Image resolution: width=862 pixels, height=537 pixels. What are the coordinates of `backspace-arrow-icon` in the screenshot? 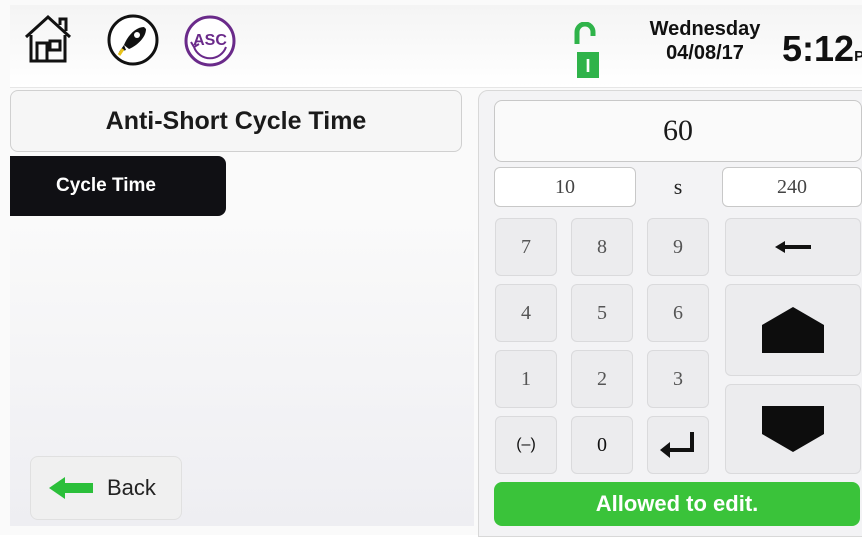 It's located at (793, 247).